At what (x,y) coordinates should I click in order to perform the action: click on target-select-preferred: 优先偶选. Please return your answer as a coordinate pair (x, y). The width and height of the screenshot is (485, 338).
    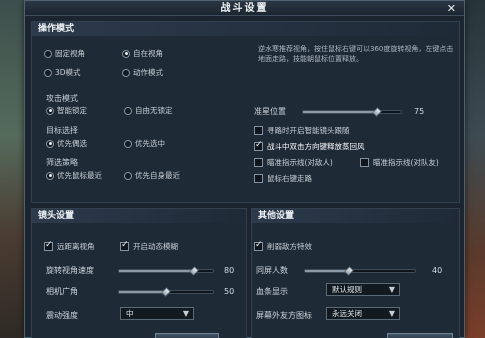
    Looking at the image, I should click on (66, 143).